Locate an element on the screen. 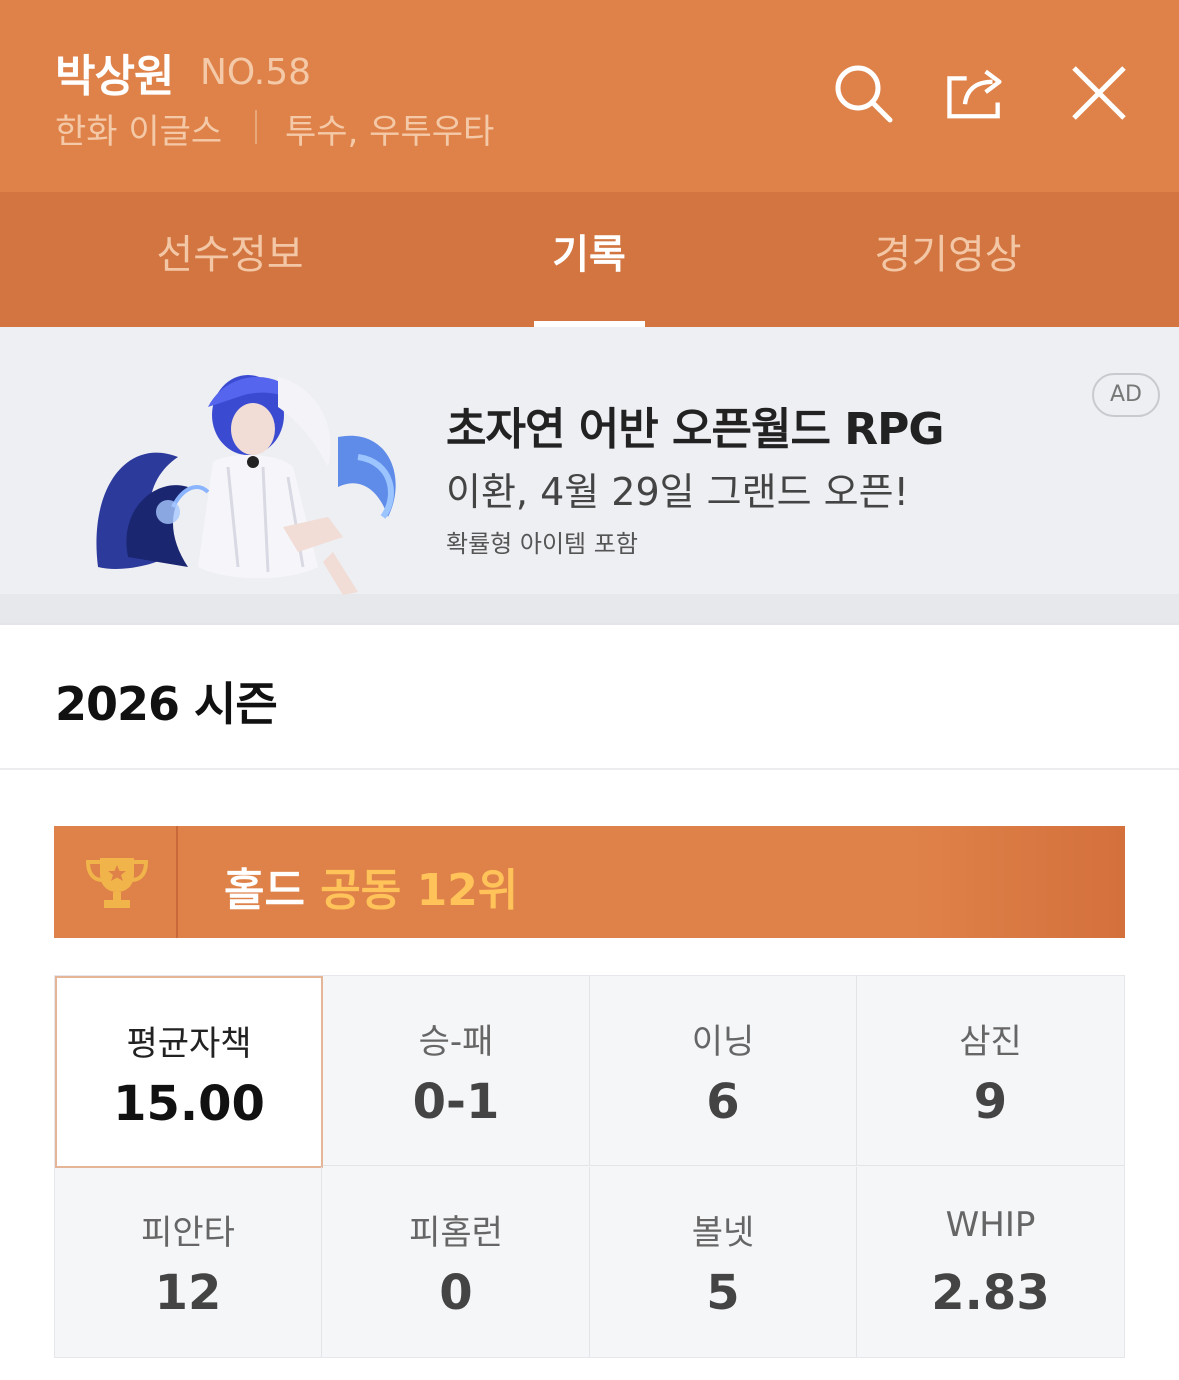 Image resolution: width=1179 pixels, height=1380 pixels. stat-label: 삼진 is located at coordinates (990, 1042).